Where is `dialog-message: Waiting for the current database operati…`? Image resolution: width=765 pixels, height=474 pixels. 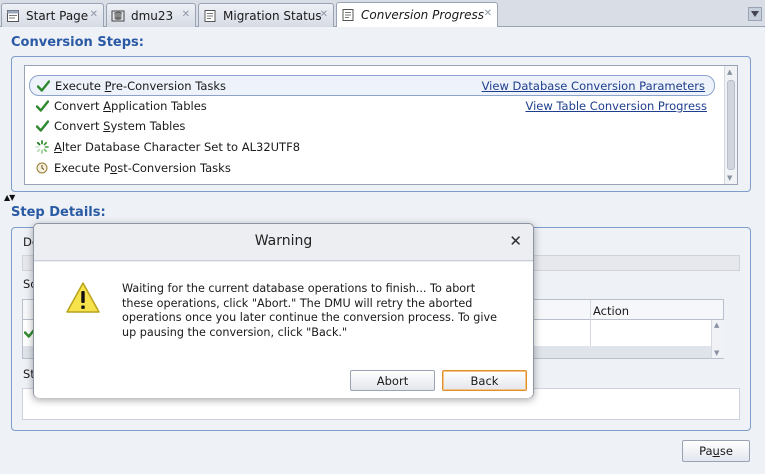 dialog-message: Waiting for the current database operati… is located at coordinates (310, 310).